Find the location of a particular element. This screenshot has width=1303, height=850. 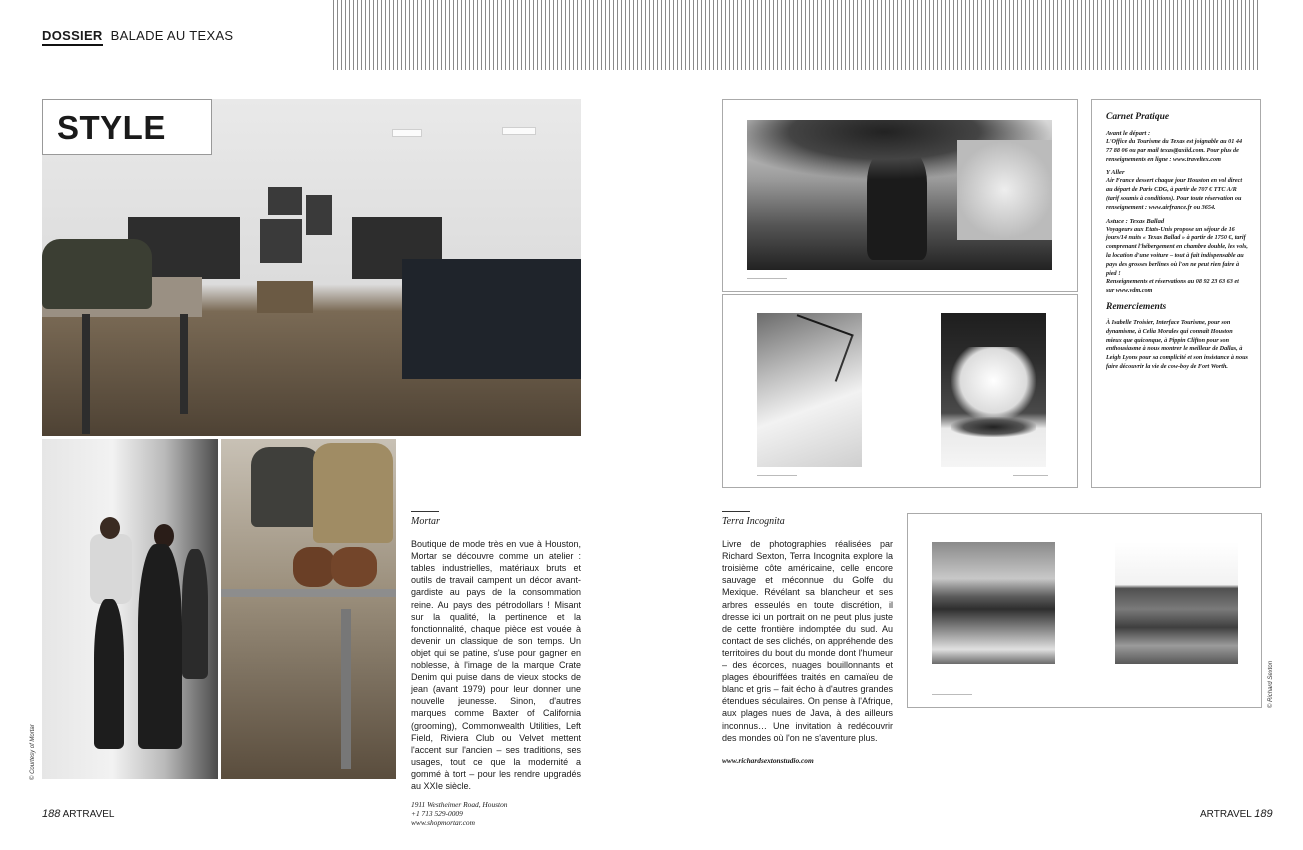

photo-credit-right: © Richard Sexton is located at coordinates (1271, 684).